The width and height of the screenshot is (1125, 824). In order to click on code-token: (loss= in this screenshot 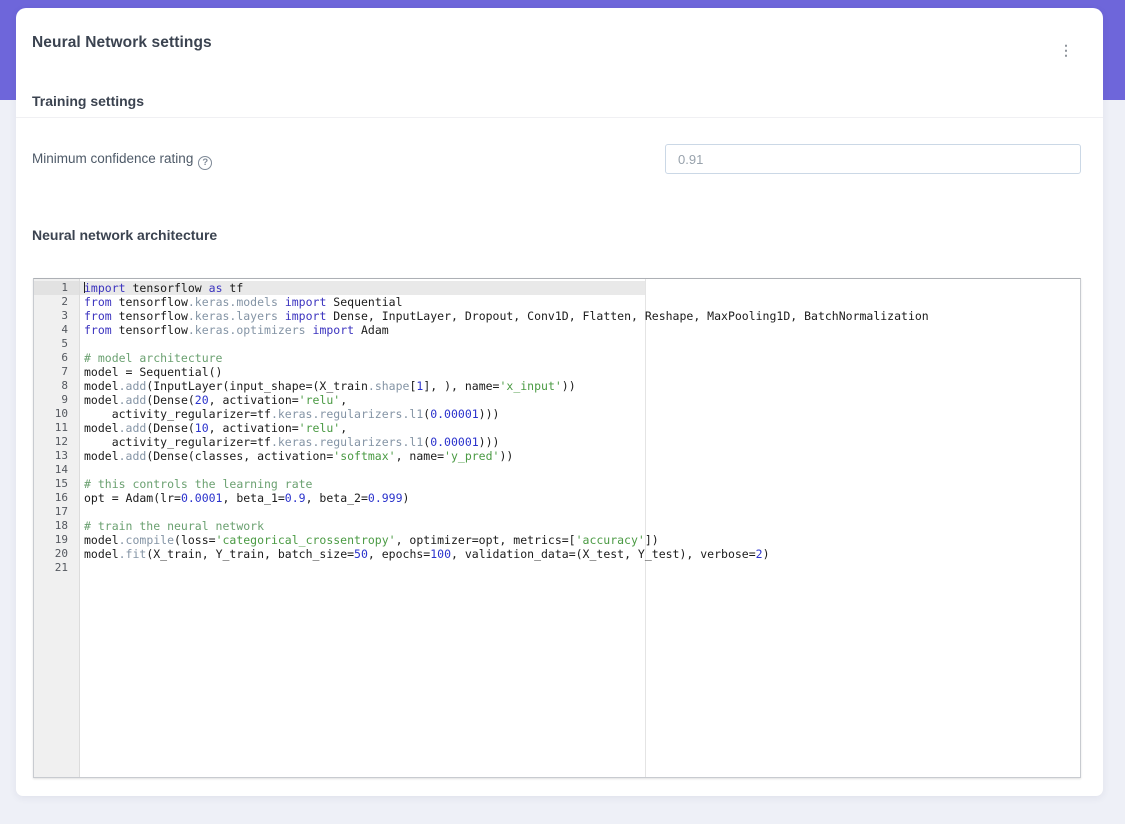, I will do `click(195, 540)`.